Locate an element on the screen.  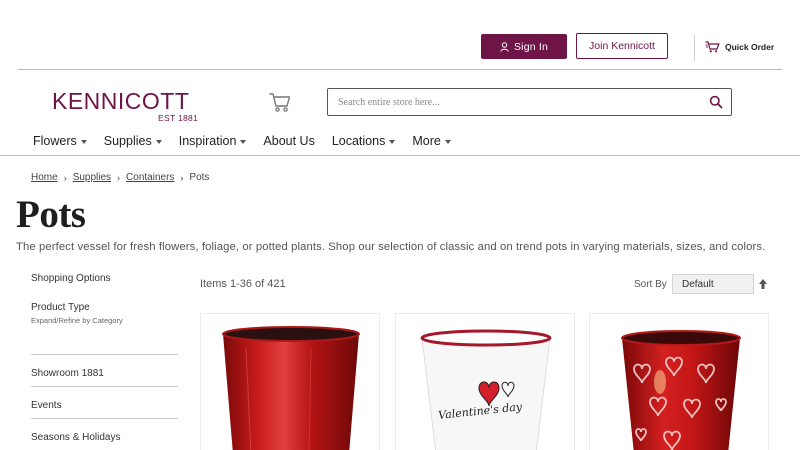
search-button is located at coordinates (716, 102).